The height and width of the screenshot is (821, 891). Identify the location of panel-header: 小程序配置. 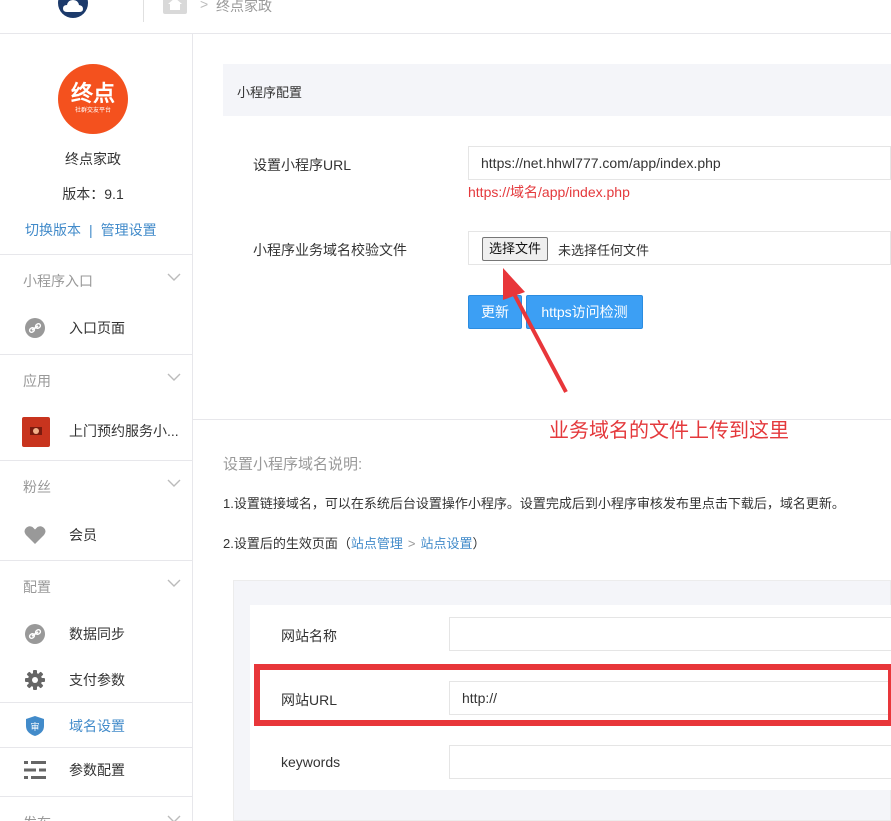
(557, 90).